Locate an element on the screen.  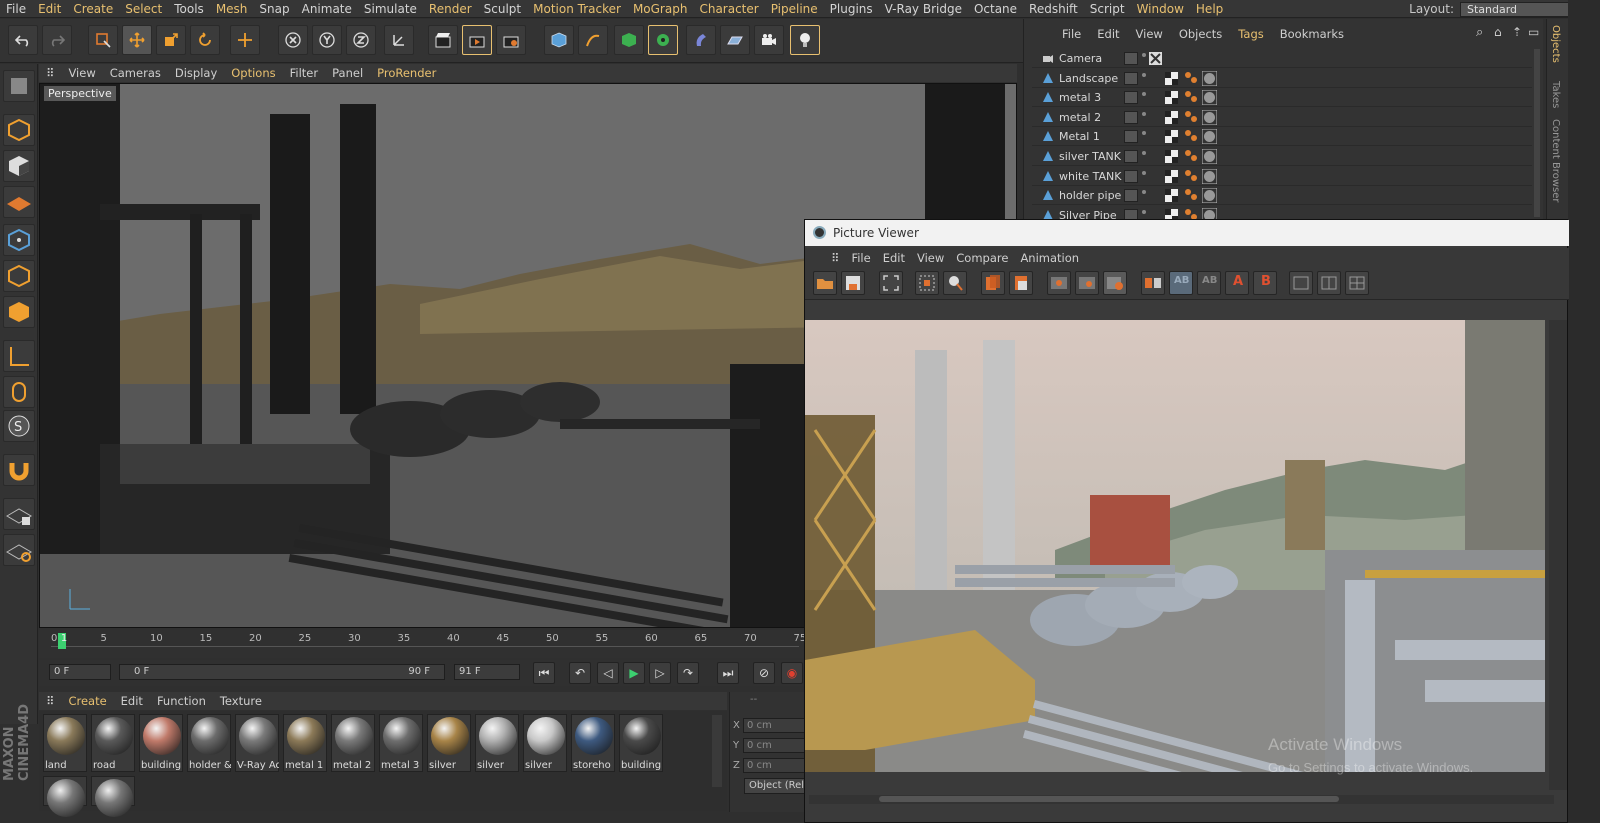
paste-image-button is located at coordinates (1021, 283).